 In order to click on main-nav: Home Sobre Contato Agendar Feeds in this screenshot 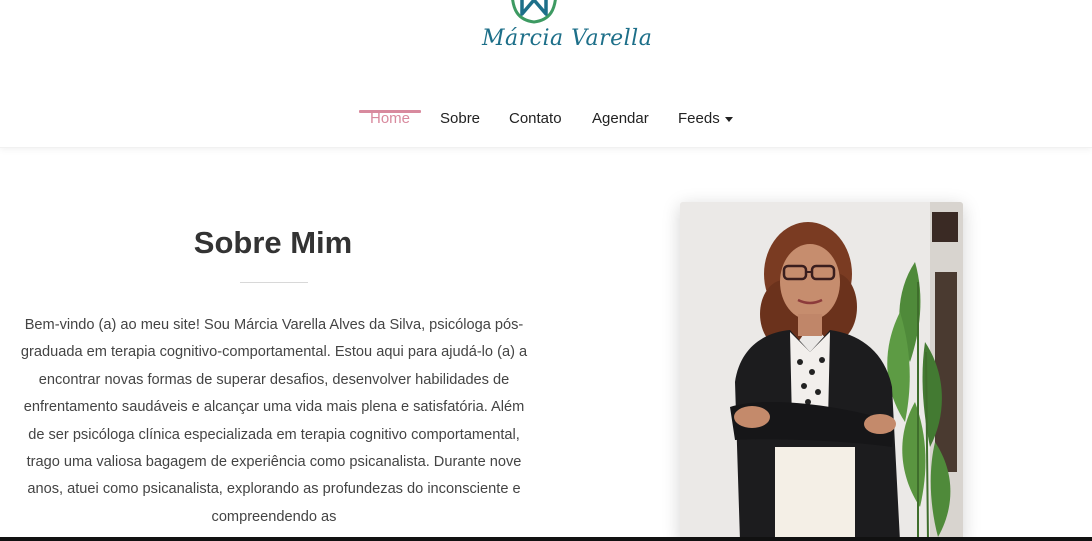, I will do `click(546, 125)`.